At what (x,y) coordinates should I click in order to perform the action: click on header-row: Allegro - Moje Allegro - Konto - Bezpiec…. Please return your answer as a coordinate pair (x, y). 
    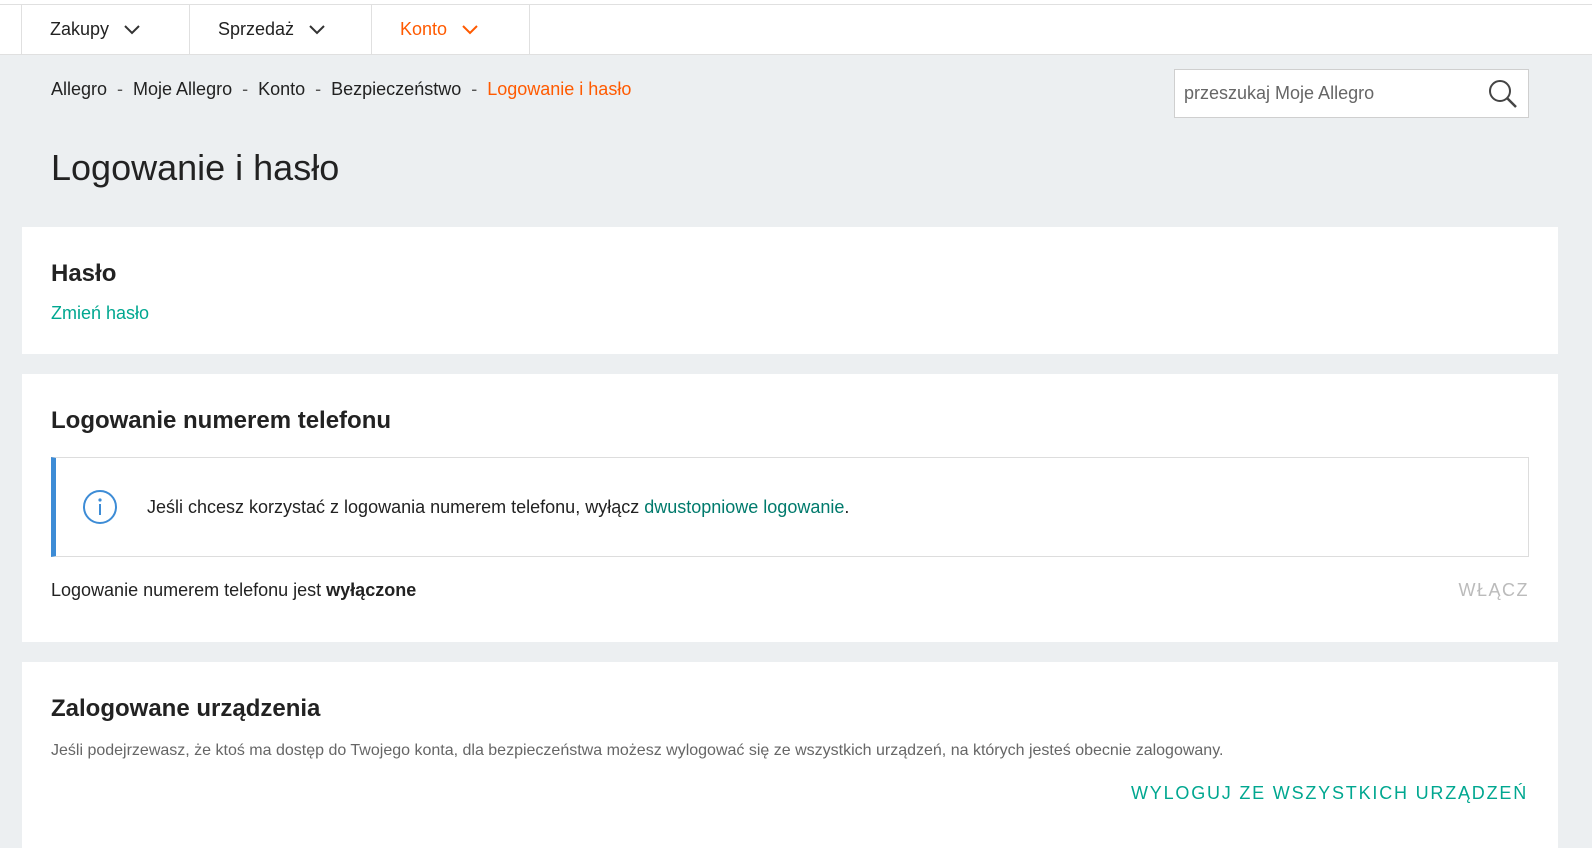
    Looking at the image, I should click on (796, 90).